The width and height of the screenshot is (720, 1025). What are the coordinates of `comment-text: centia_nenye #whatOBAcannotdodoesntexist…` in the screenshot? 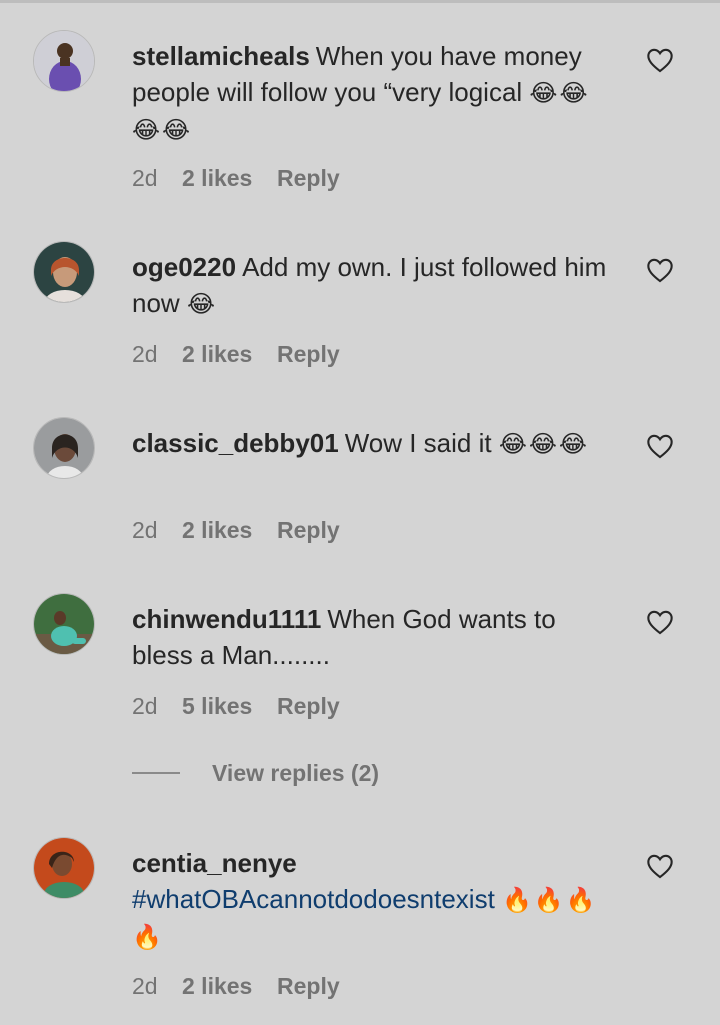 It's located at (374, 900).